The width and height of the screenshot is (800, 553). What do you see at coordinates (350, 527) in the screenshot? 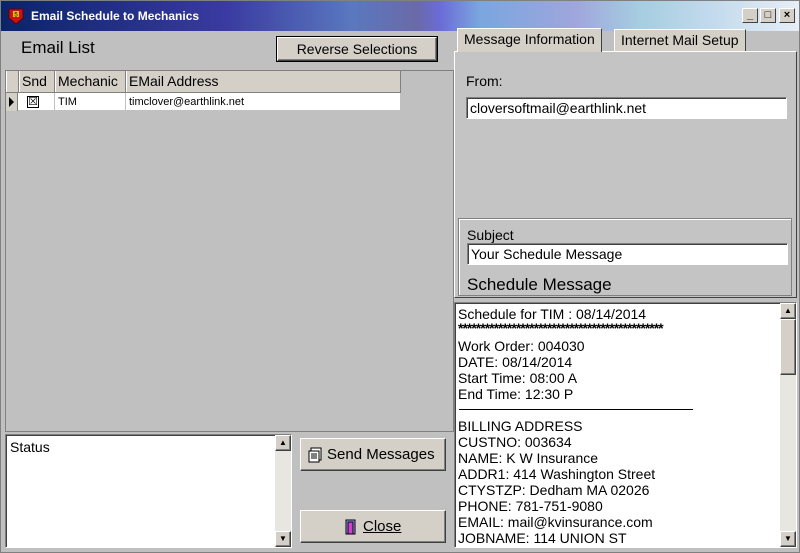
I see `door-icon` at bounding box center [350, 527].